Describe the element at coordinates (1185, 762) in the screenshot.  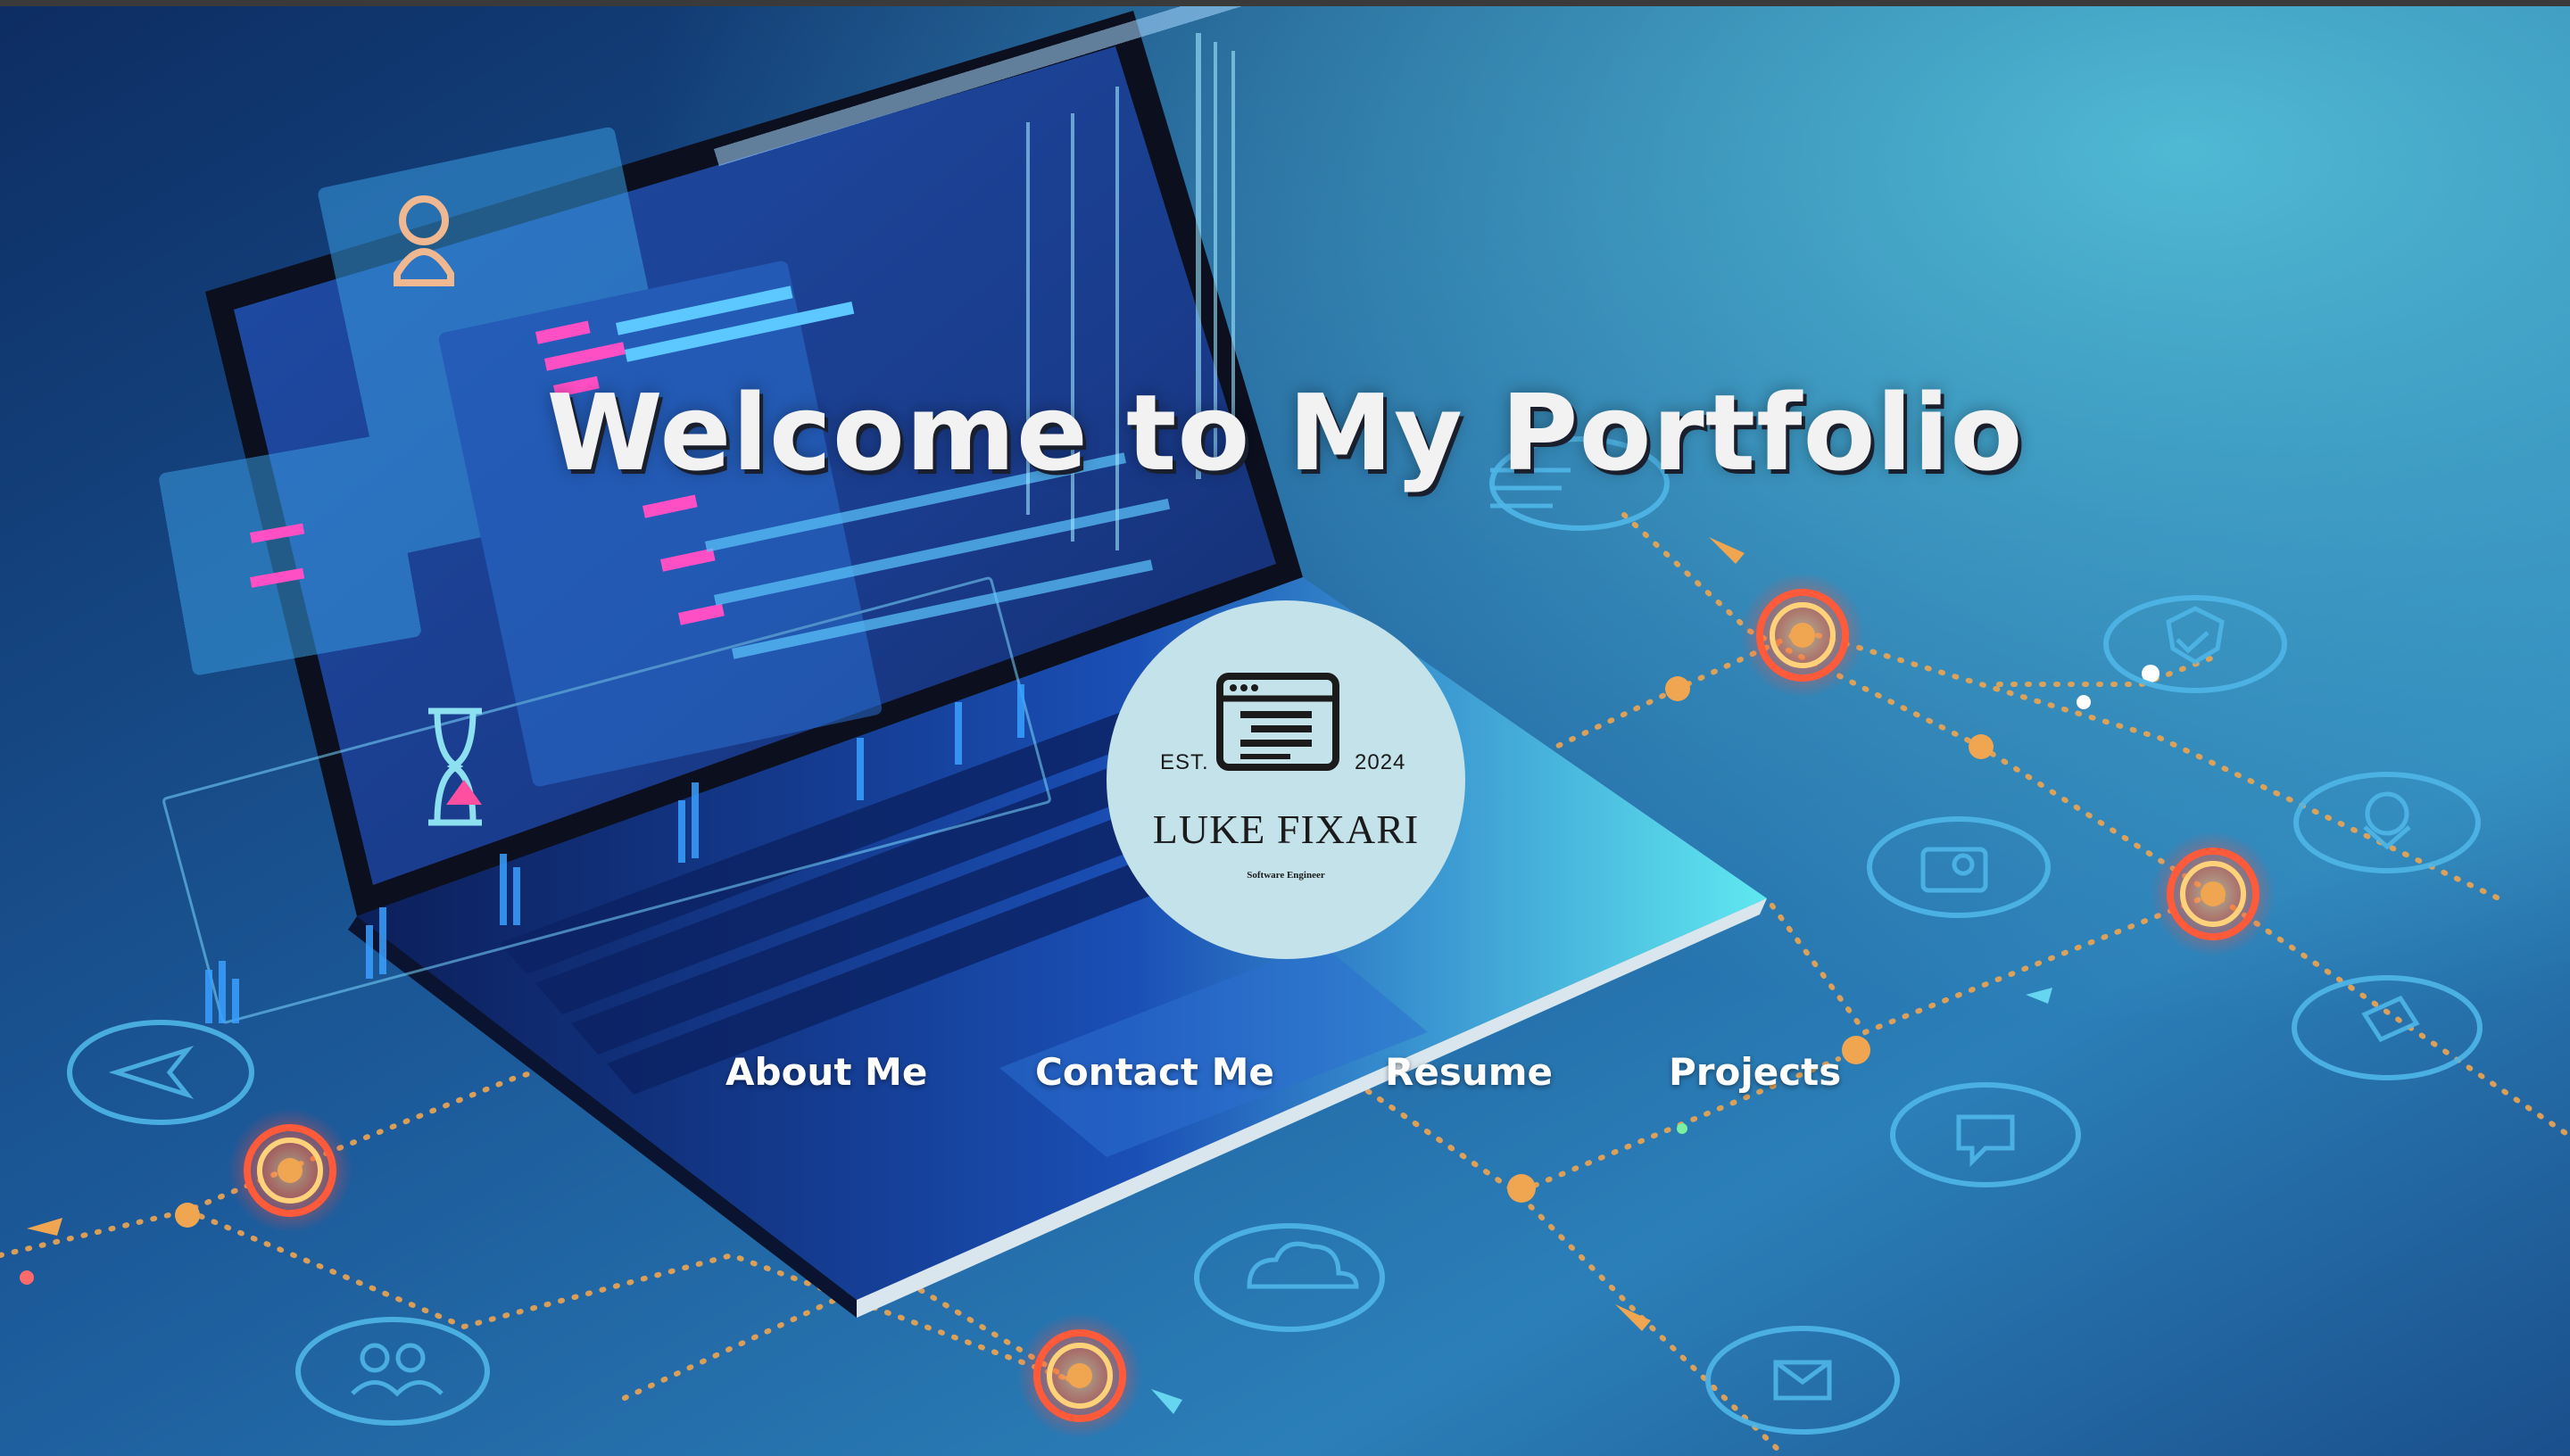
I see `logo-est-label: EST.` at that location.